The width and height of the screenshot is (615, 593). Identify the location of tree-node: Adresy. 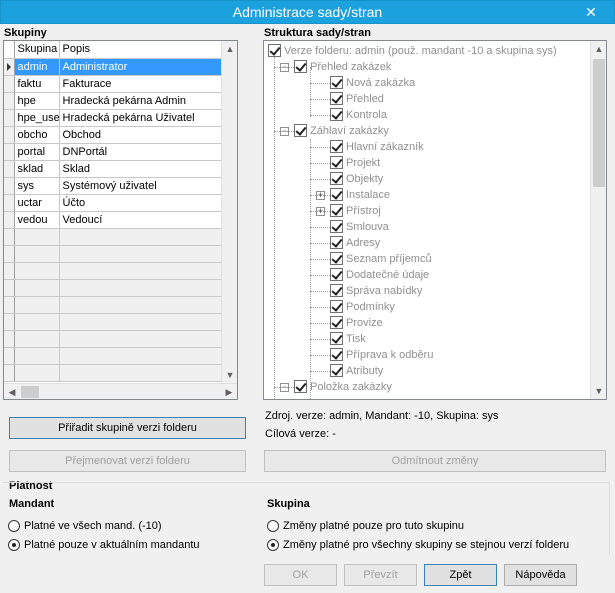
(355, 243).